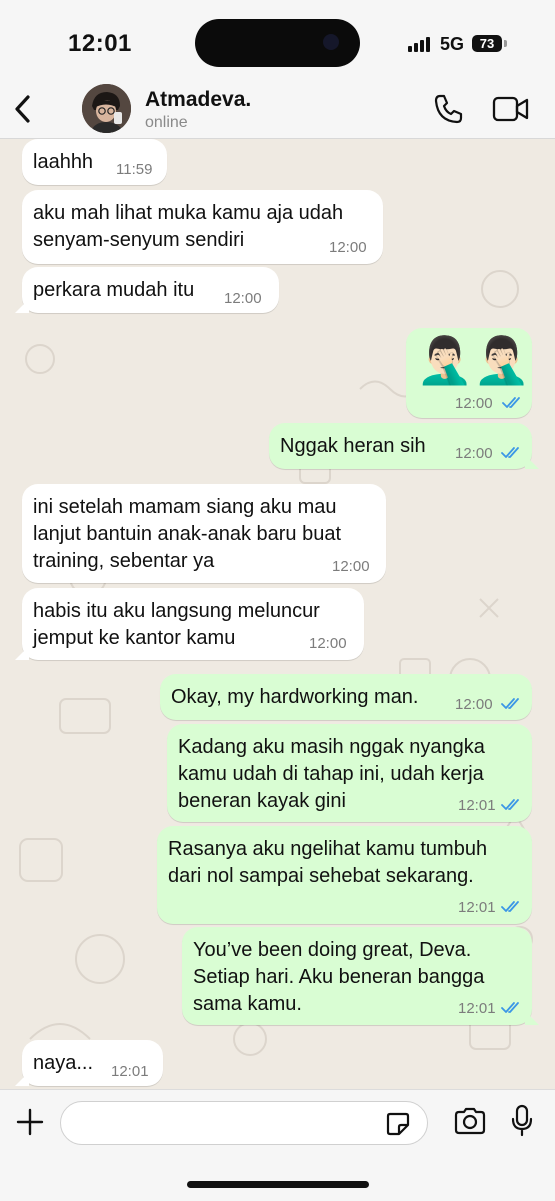 This screenshot has height=1201, width=555. What do you see at coordinates (244, 1123) in the screenshot?
I see `message-input` at bounding box center [244, 1123].